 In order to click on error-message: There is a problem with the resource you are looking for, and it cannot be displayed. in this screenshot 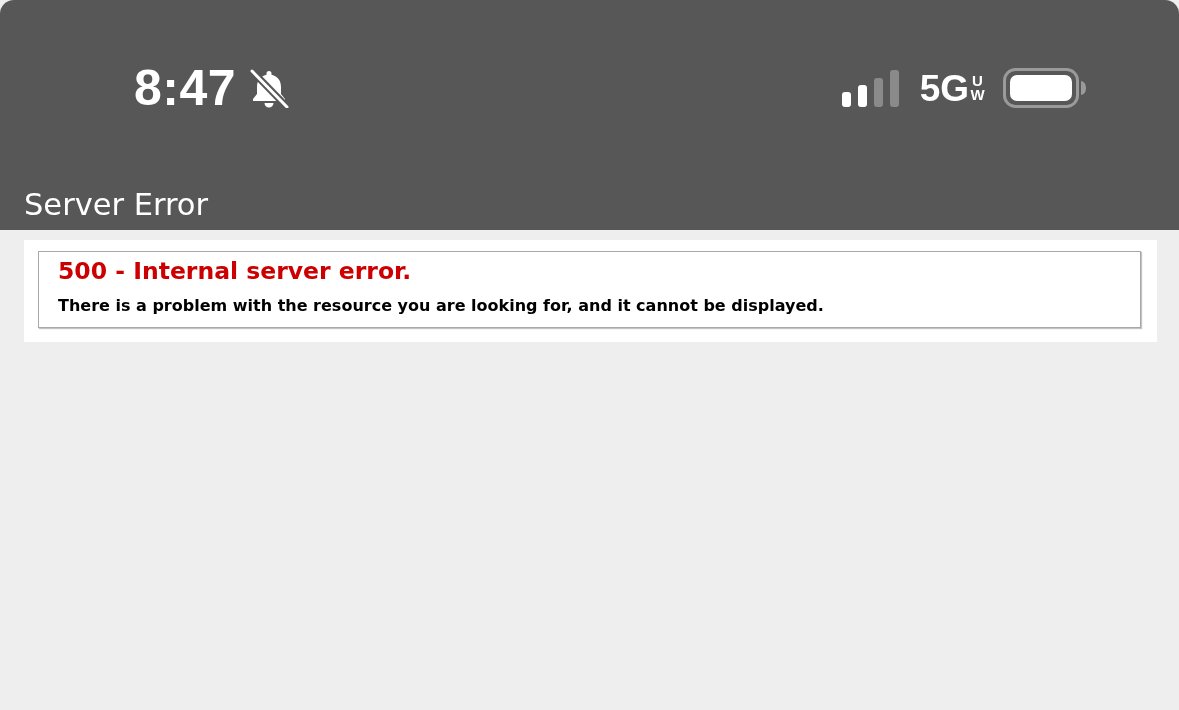, I will do `click(441, 306)`.